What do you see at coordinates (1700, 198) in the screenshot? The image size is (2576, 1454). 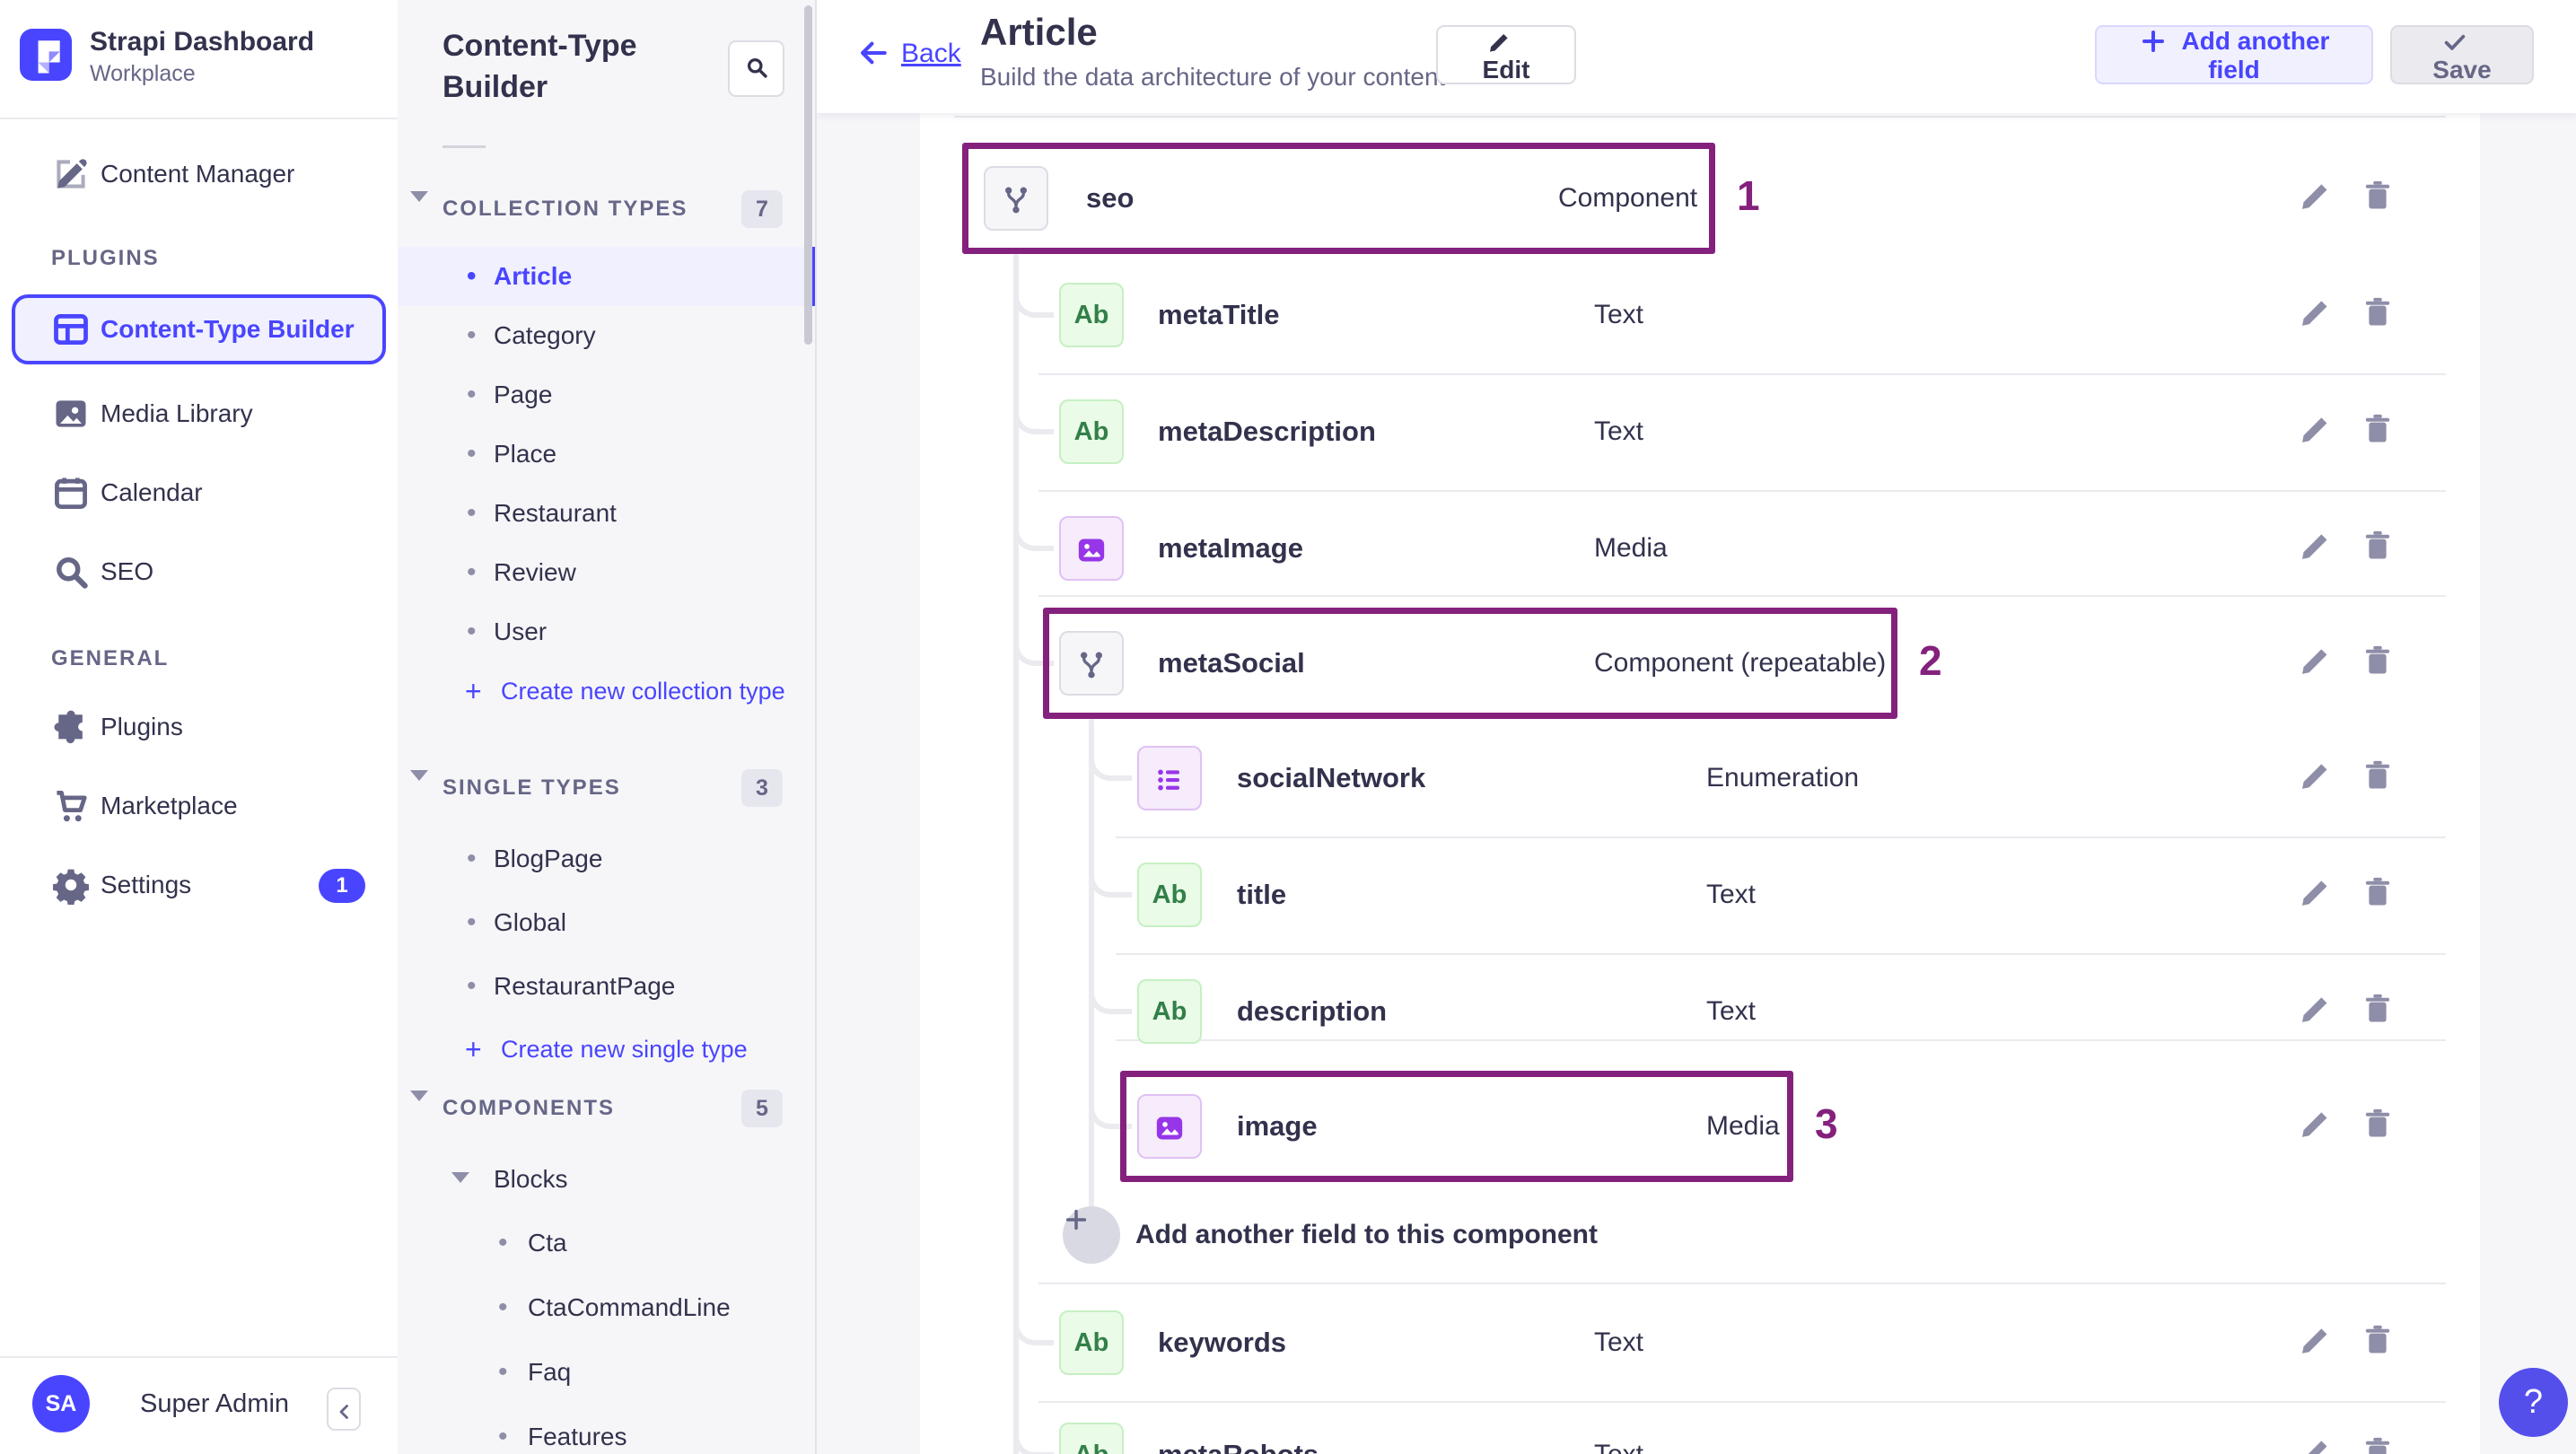 I see `field-row-seo: seo Component` at bounding box center [1700, 198].